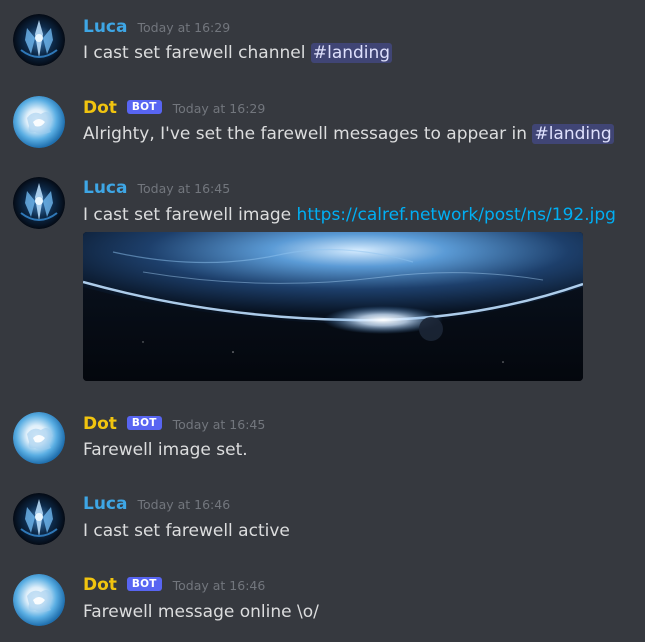 The width and height of the screenshot is (645, 642). What do you see at coordinates (165, 450) in the screenshot?
I see `message-text: Farewell image set.` at bounding box center [165, 450].